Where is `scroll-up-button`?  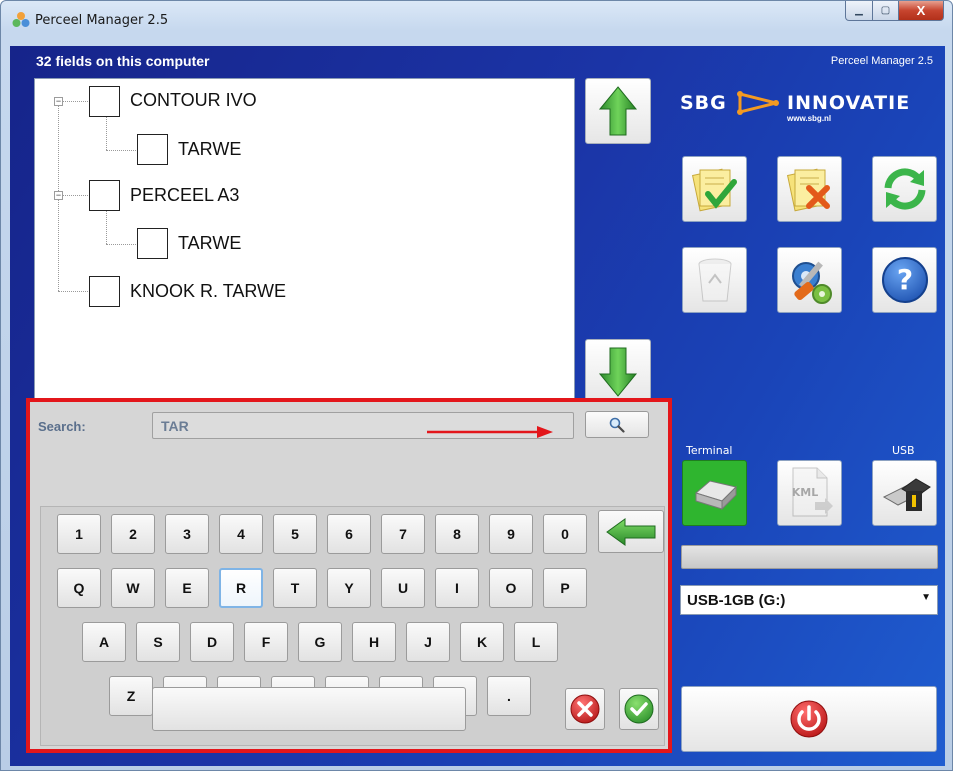 scroll-up-button is located at coordinates (618, 111).